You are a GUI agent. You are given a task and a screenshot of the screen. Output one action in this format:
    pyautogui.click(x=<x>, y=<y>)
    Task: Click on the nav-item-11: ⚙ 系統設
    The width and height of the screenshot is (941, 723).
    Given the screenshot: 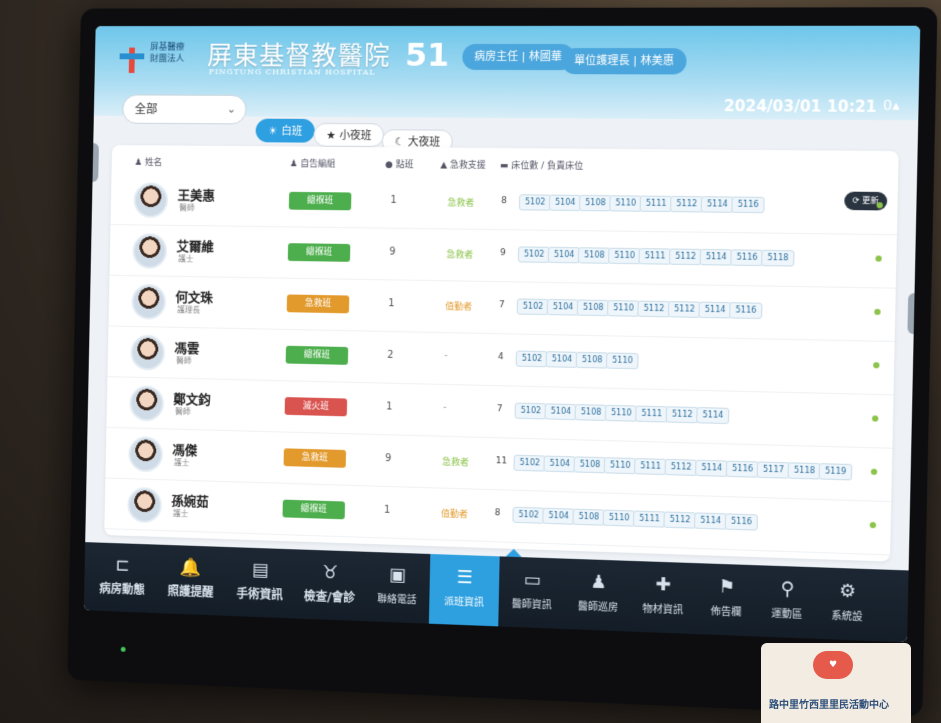 What is the action you would take?
    pyautogui.click(x=847, y=604)
    